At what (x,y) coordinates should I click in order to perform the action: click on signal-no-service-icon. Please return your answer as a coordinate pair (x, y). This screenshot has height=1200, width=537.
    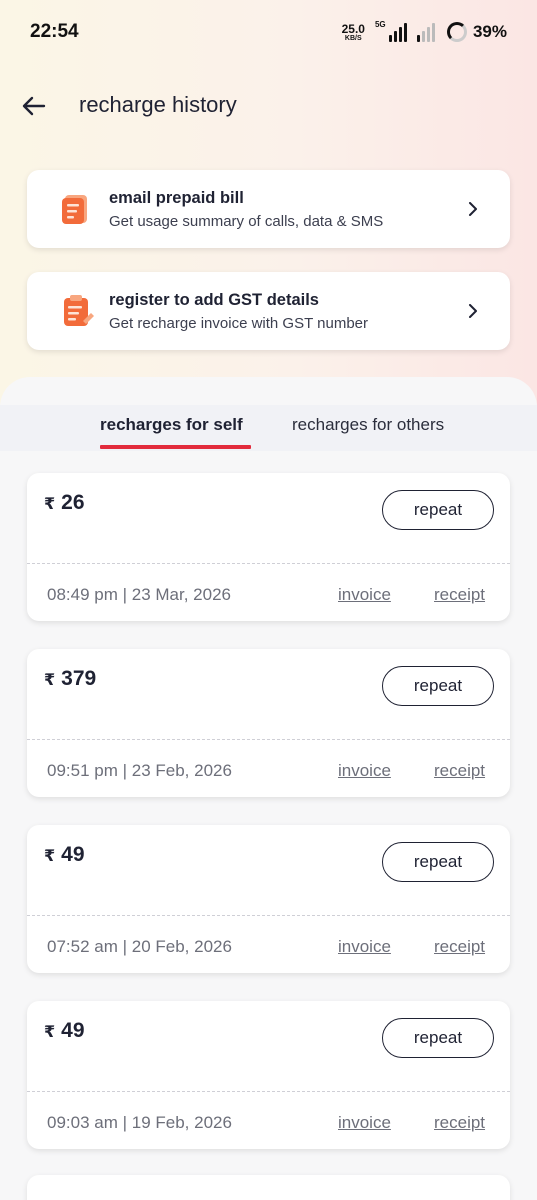
    Looking at the image, I should click on (425, 32).